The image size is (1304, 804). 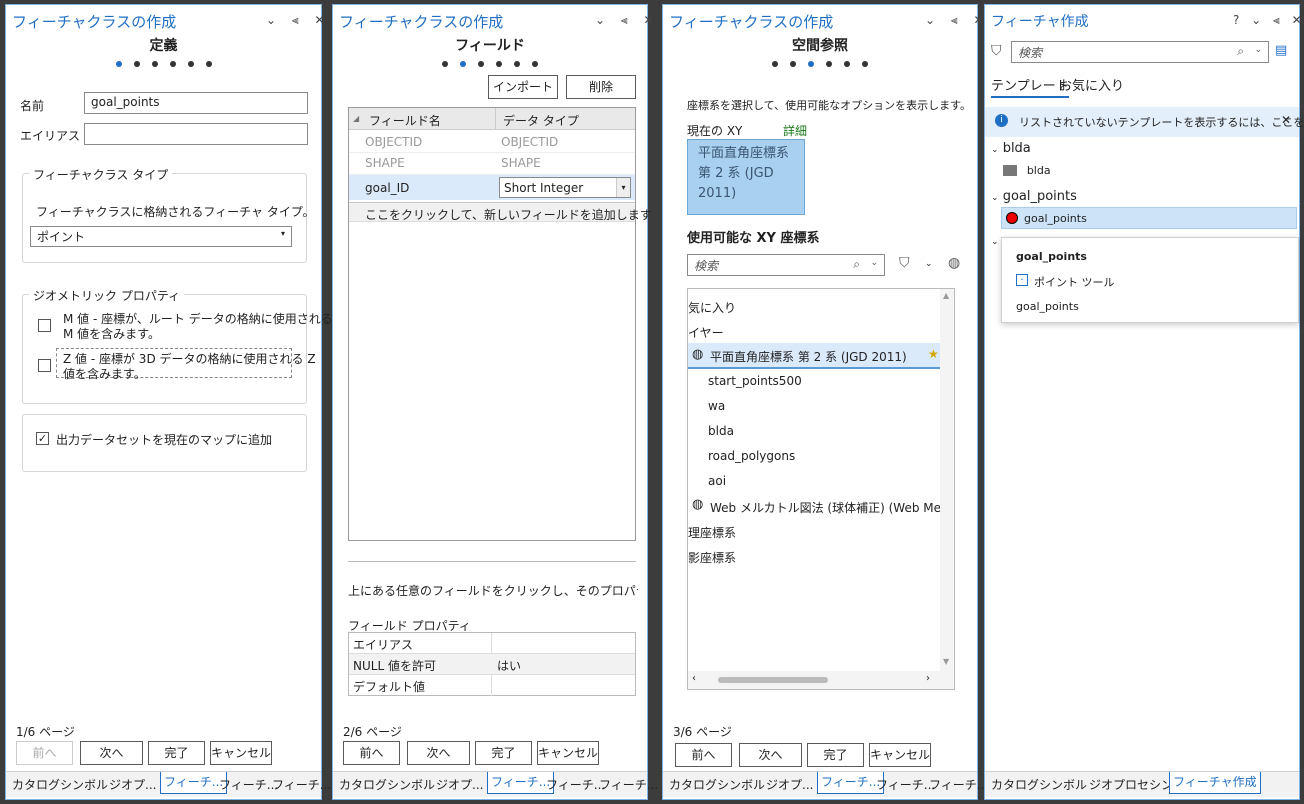 I want to click on template-item-goal-points-selected: goal_points, so click(x=1149, y=218).